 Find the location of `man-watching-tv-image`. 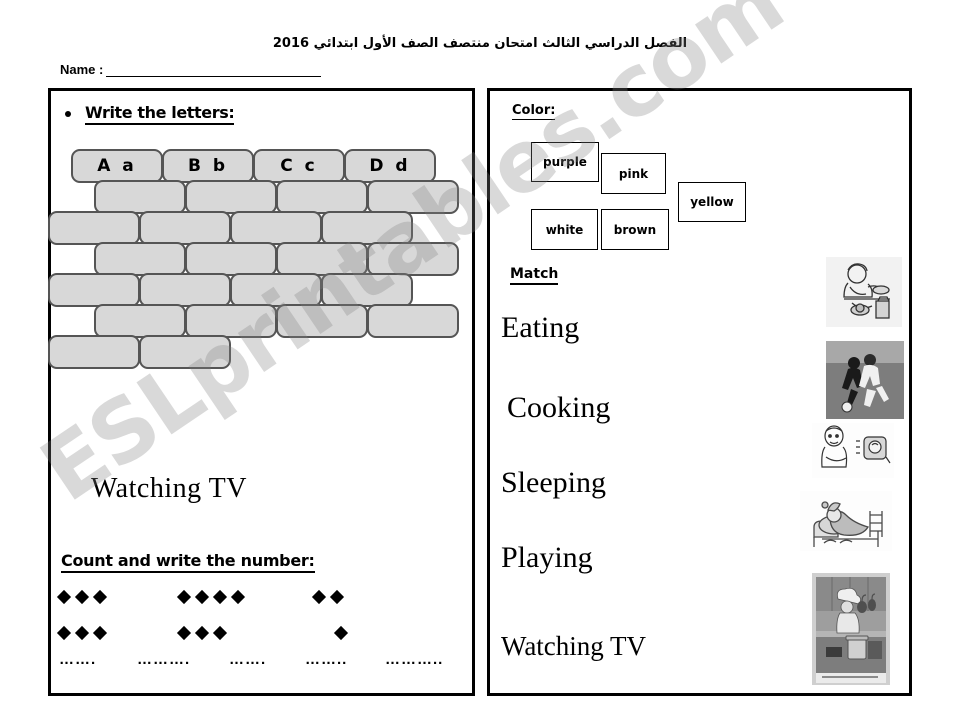

man-watching-tv-image is located at coordinates (853, 450).